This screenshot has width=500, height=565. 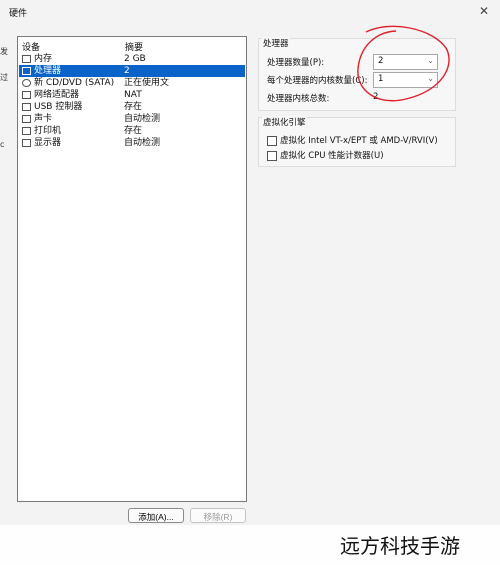 What do you see at coordinates (57, 95) in the screenshot?
I see `device-name: 网络适配器` at bounding box center [57, 95].